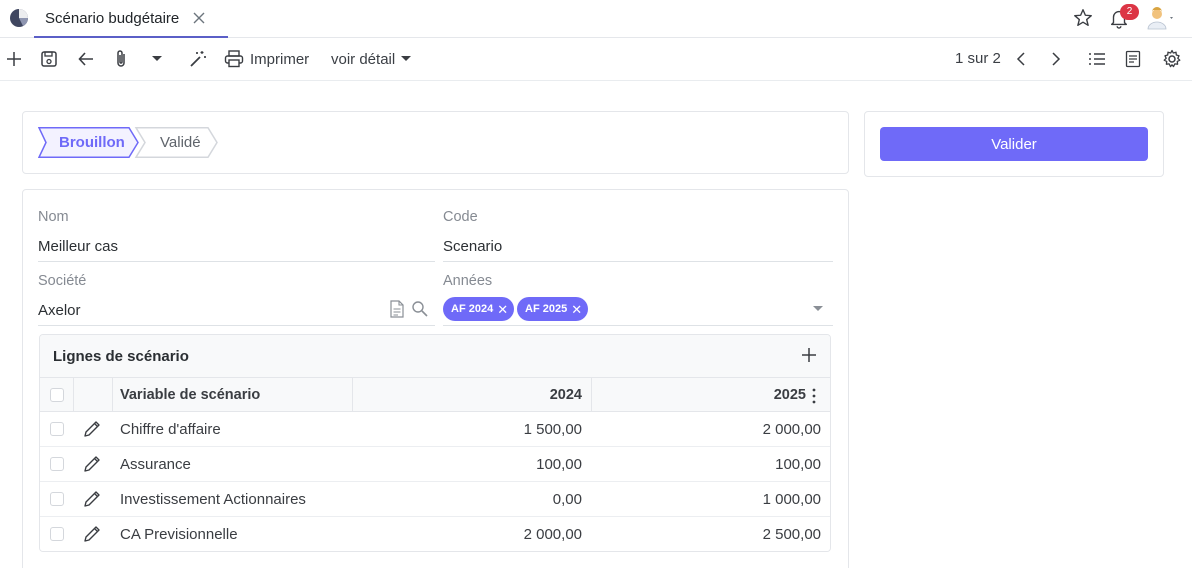  Describe the element at coordinates (133, 142) in the screenshot. I see `status-steps: Brouillon Validé` at that location.